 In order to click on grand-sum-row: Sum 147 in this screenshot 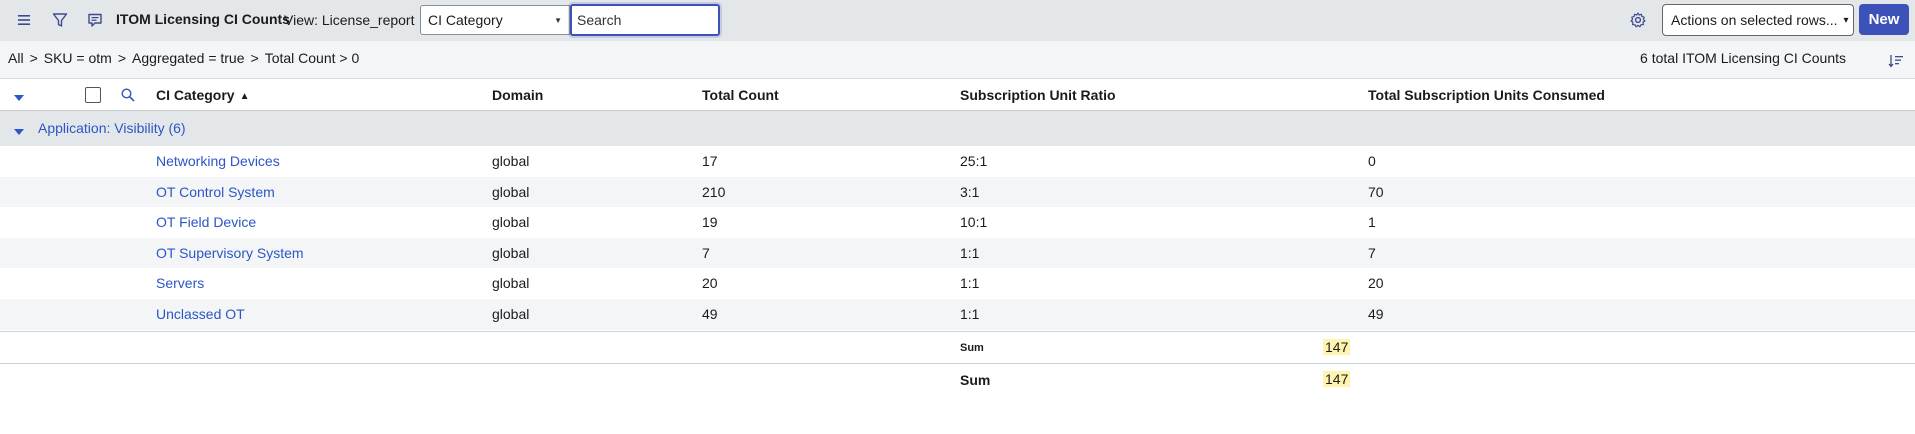, I will do `click(957, 379)`.